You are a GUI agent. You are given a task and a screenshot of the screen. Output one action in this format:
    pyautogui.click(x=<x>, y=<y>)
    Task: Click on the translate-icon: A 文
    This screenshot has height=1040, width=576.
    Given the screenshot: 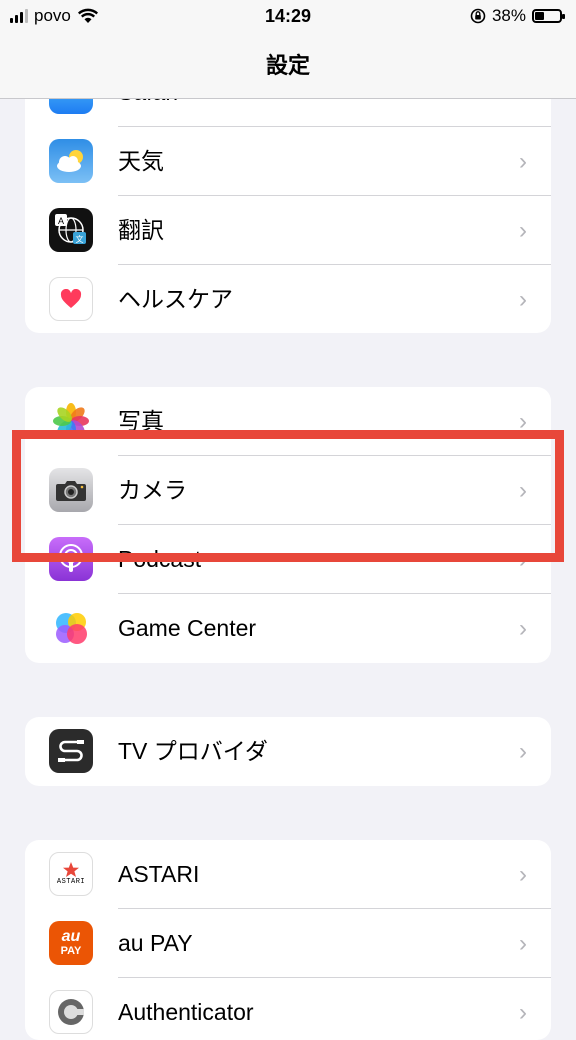 What is the action you would take?
    pyautogui.click(x=71, y=230)
    